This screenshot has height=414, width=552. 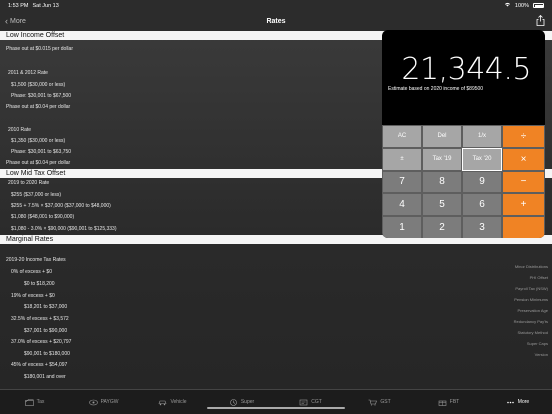 I want to click on rate-line: $1,500 ($30,000 or less), so click(x=38, y=85).